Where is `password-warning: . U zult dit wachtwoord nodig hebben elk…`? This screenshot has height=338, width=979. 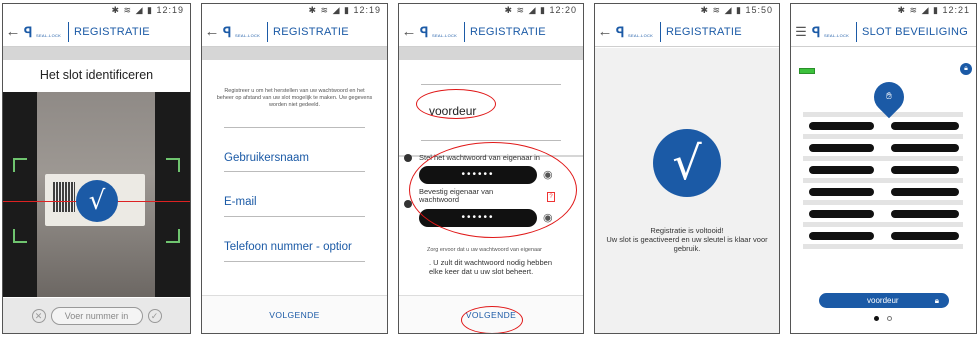 password-warning: . U zult dit wachtwoord nodig hebben elk… is located at coordinates (490, 267).